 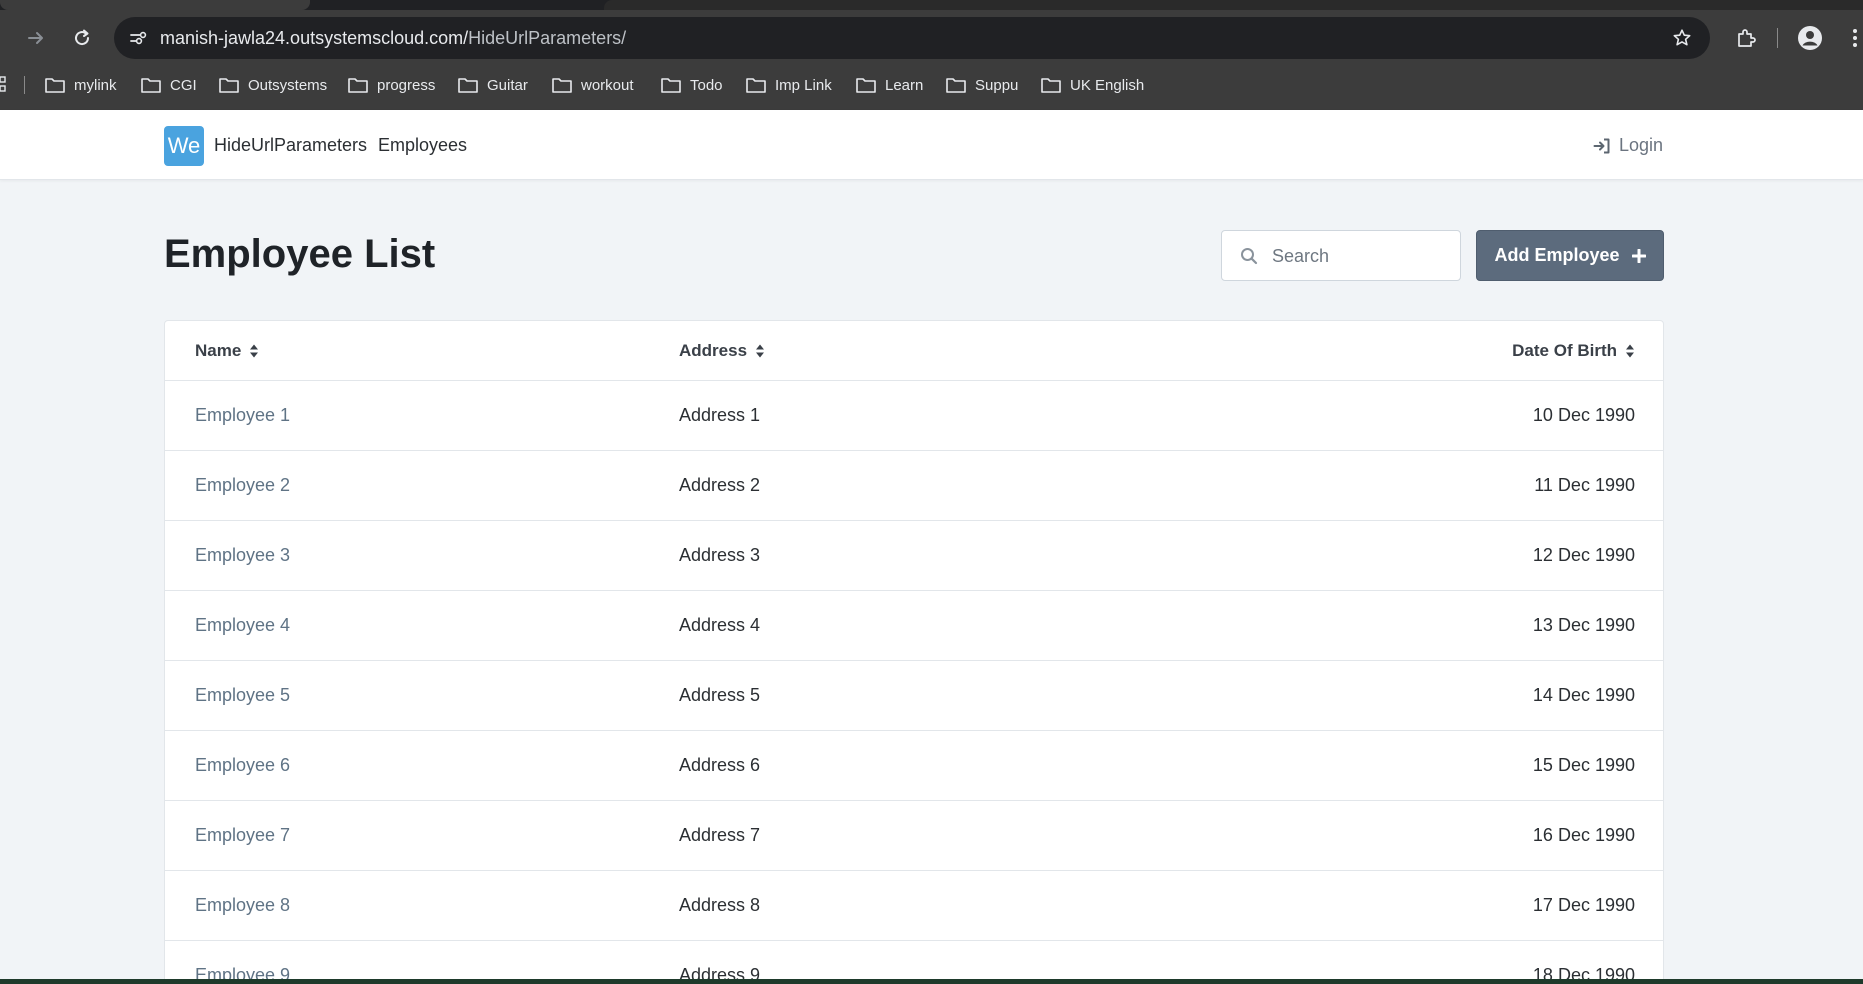 I want to click on bookmark-label: progress, so click(x=406, y=85).